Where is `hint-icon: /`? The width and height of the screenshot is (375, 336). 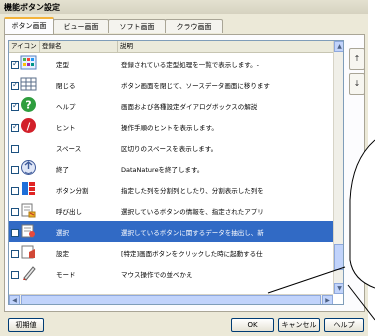 hint-icon: / is located at coordinates (28, 125).